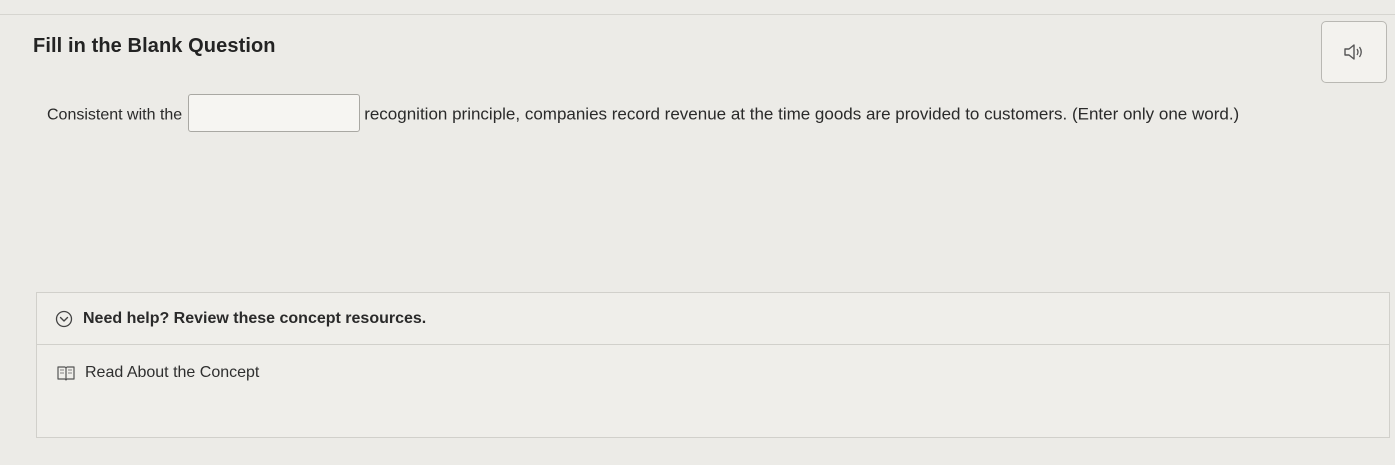  What do you see at coordinates (64, 319) in the screenshot?
I see `chevron-down-circle-icon` at bounding box center [64, 319].